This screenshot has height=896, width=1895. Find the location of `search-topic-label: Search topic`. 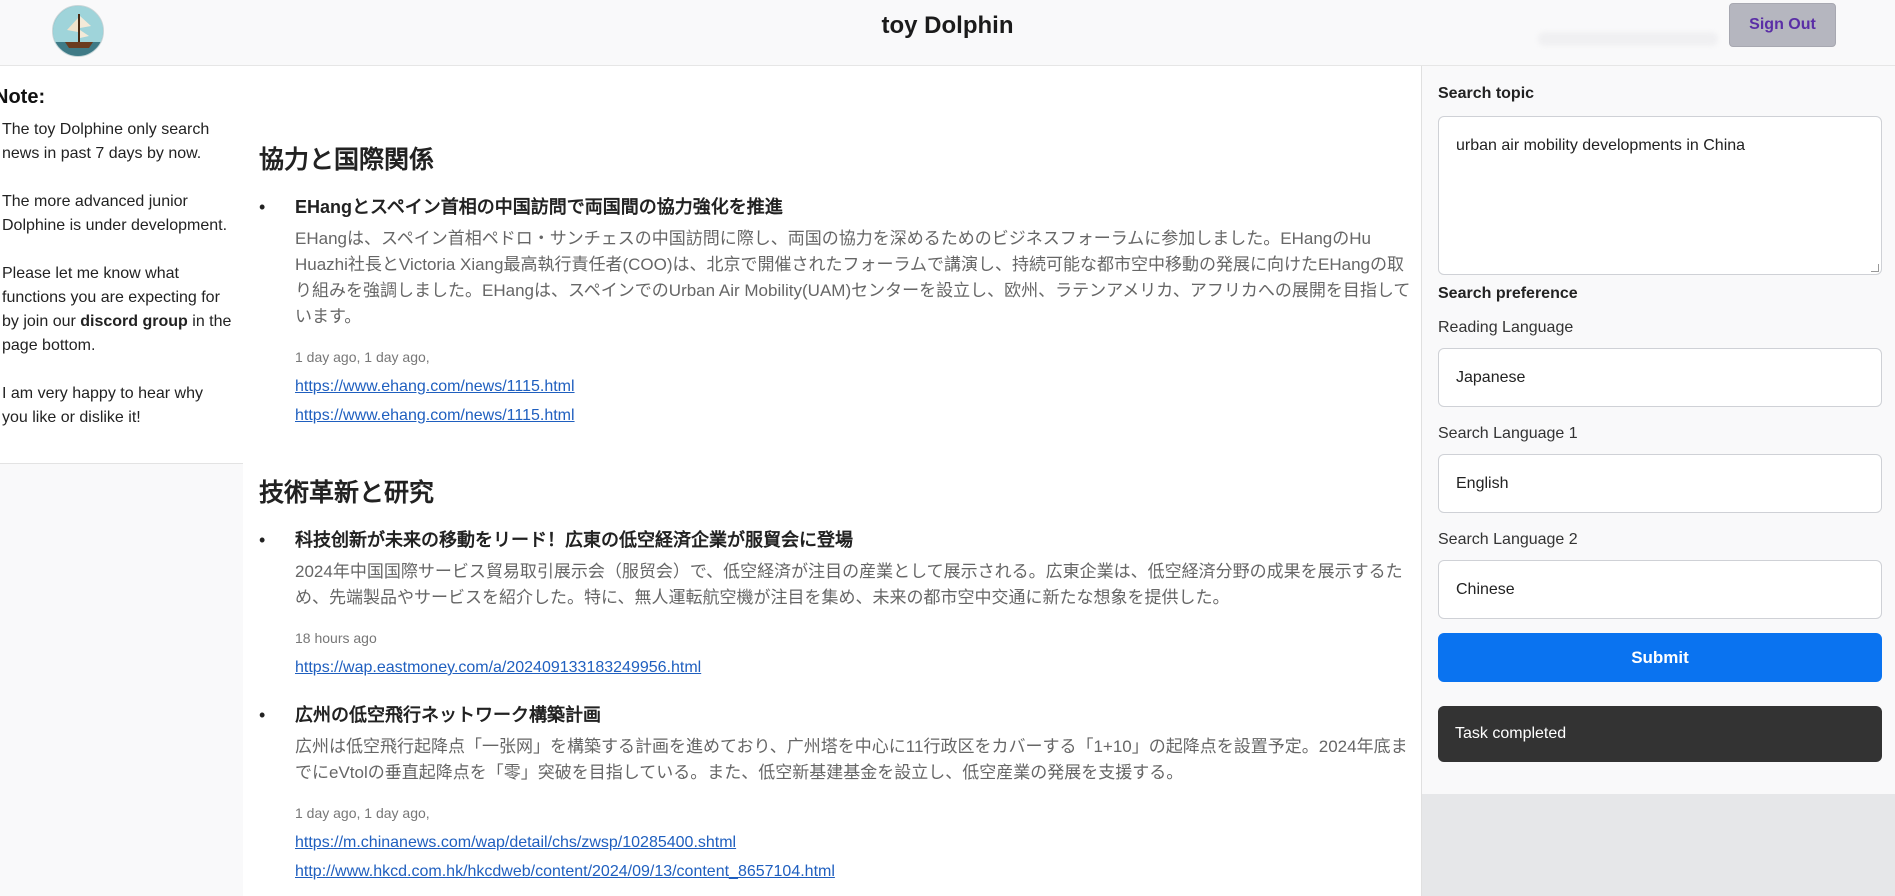

search-topic-label: Search topic is located at coordinates (1486, 93).